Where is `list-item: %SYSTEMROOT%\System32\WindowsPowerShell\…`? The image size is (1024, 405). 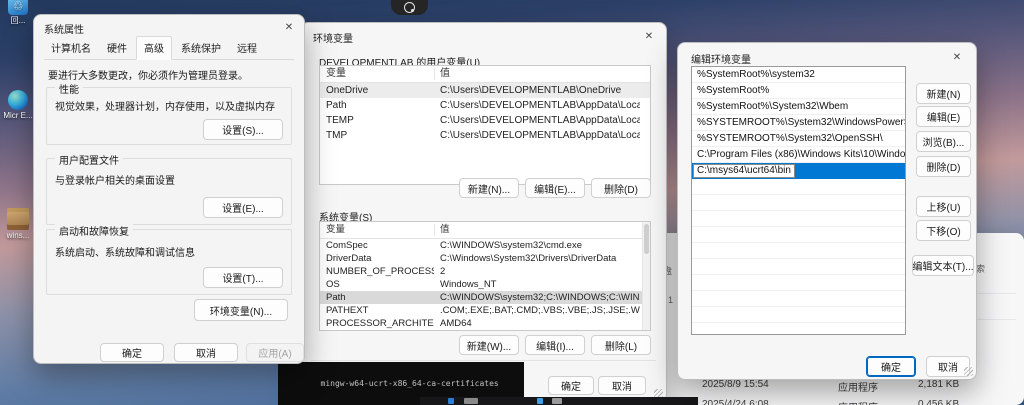 list-item: %SYSTEMROOT%\System32\WindowsPowerShell\… is located at coordinates (798, 123).